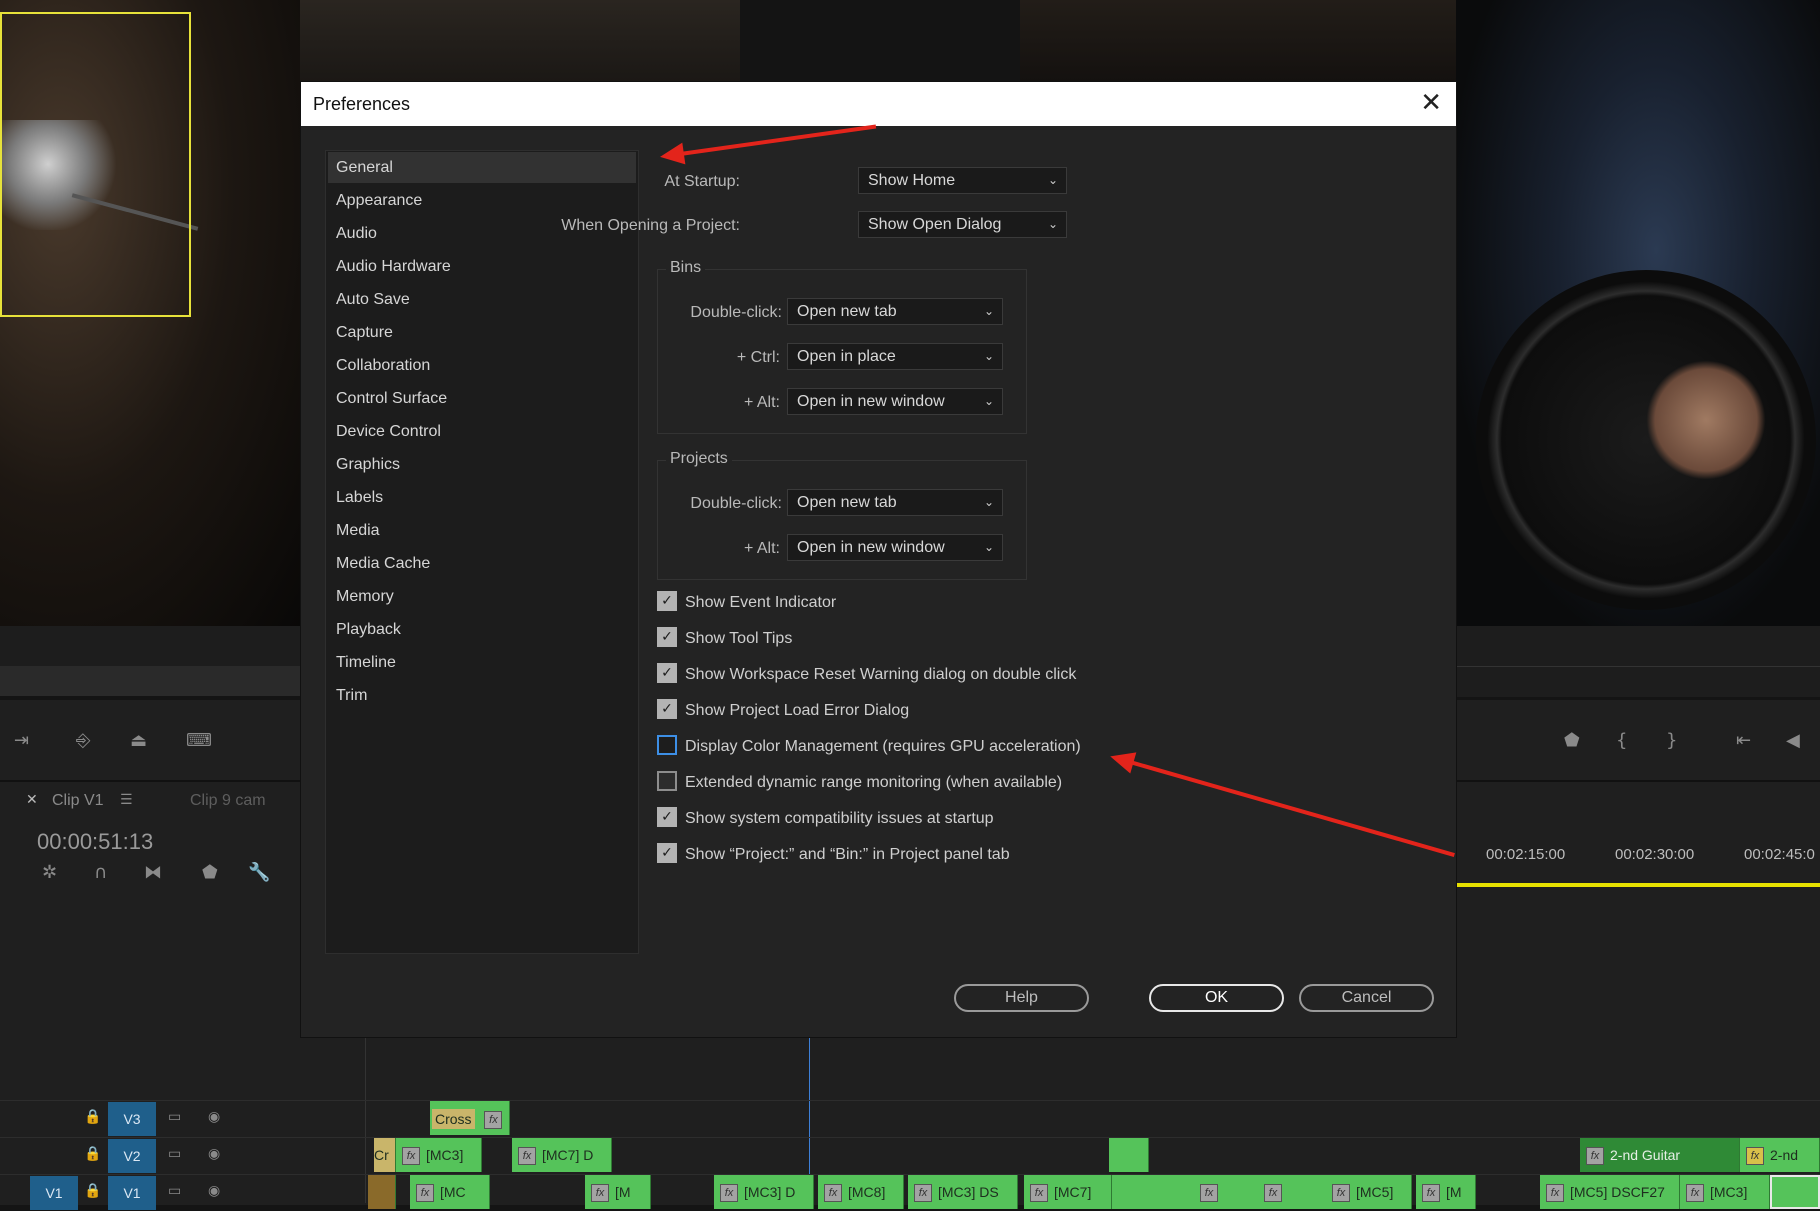  Describe the element at coordinates (54, 1193) in the screenshot. I see `source-patch-v1: V1` at that location.